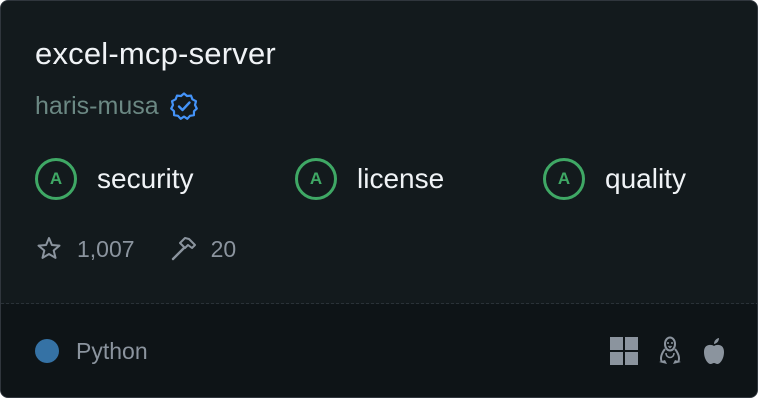 The height and width of the screenshot is (400, 760). What do you see at coordinates (49, 249) in the screenshot?
I see `star-icon` at bounding box center [49, 249].